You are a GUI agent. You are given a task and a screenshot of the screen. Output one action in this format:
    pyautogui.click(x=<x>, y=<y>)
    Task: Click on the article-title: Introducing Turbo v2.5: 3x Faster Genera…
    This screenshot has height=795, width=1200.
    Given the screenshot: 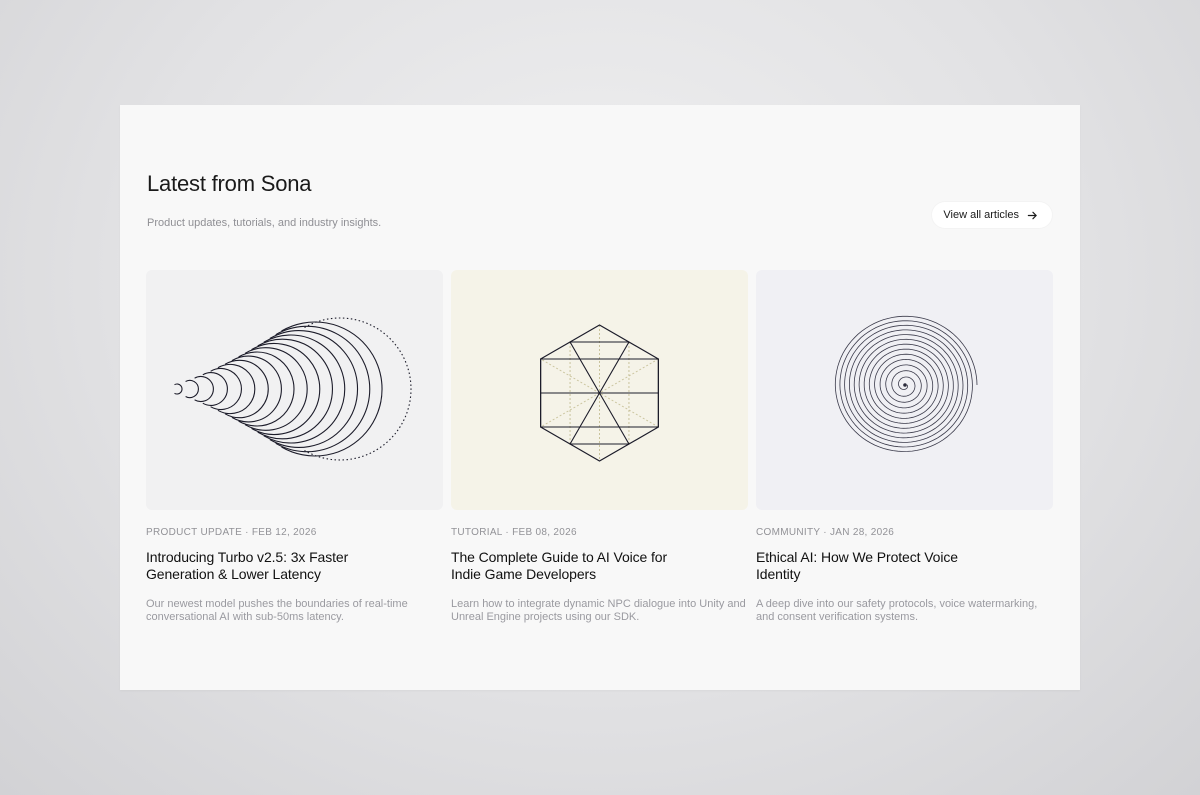 What is the action you would take?
    pyautogui.click(x=266, y=566)
    